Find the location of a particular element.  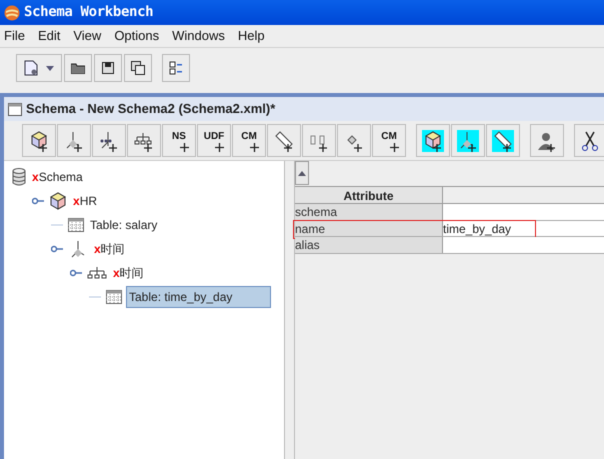

add-item-button: UDF is located at coordinates (214, 140).